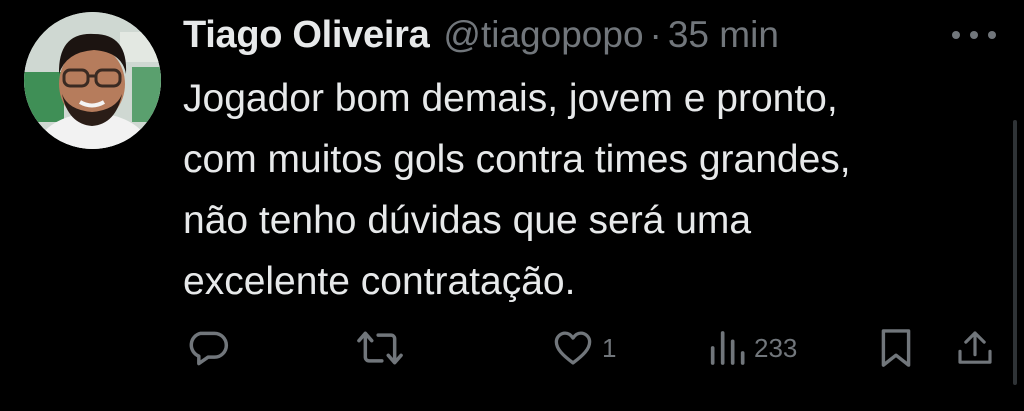 This screenshot has width=1024, height=411. I want to click on share-button, so click(975, 348).